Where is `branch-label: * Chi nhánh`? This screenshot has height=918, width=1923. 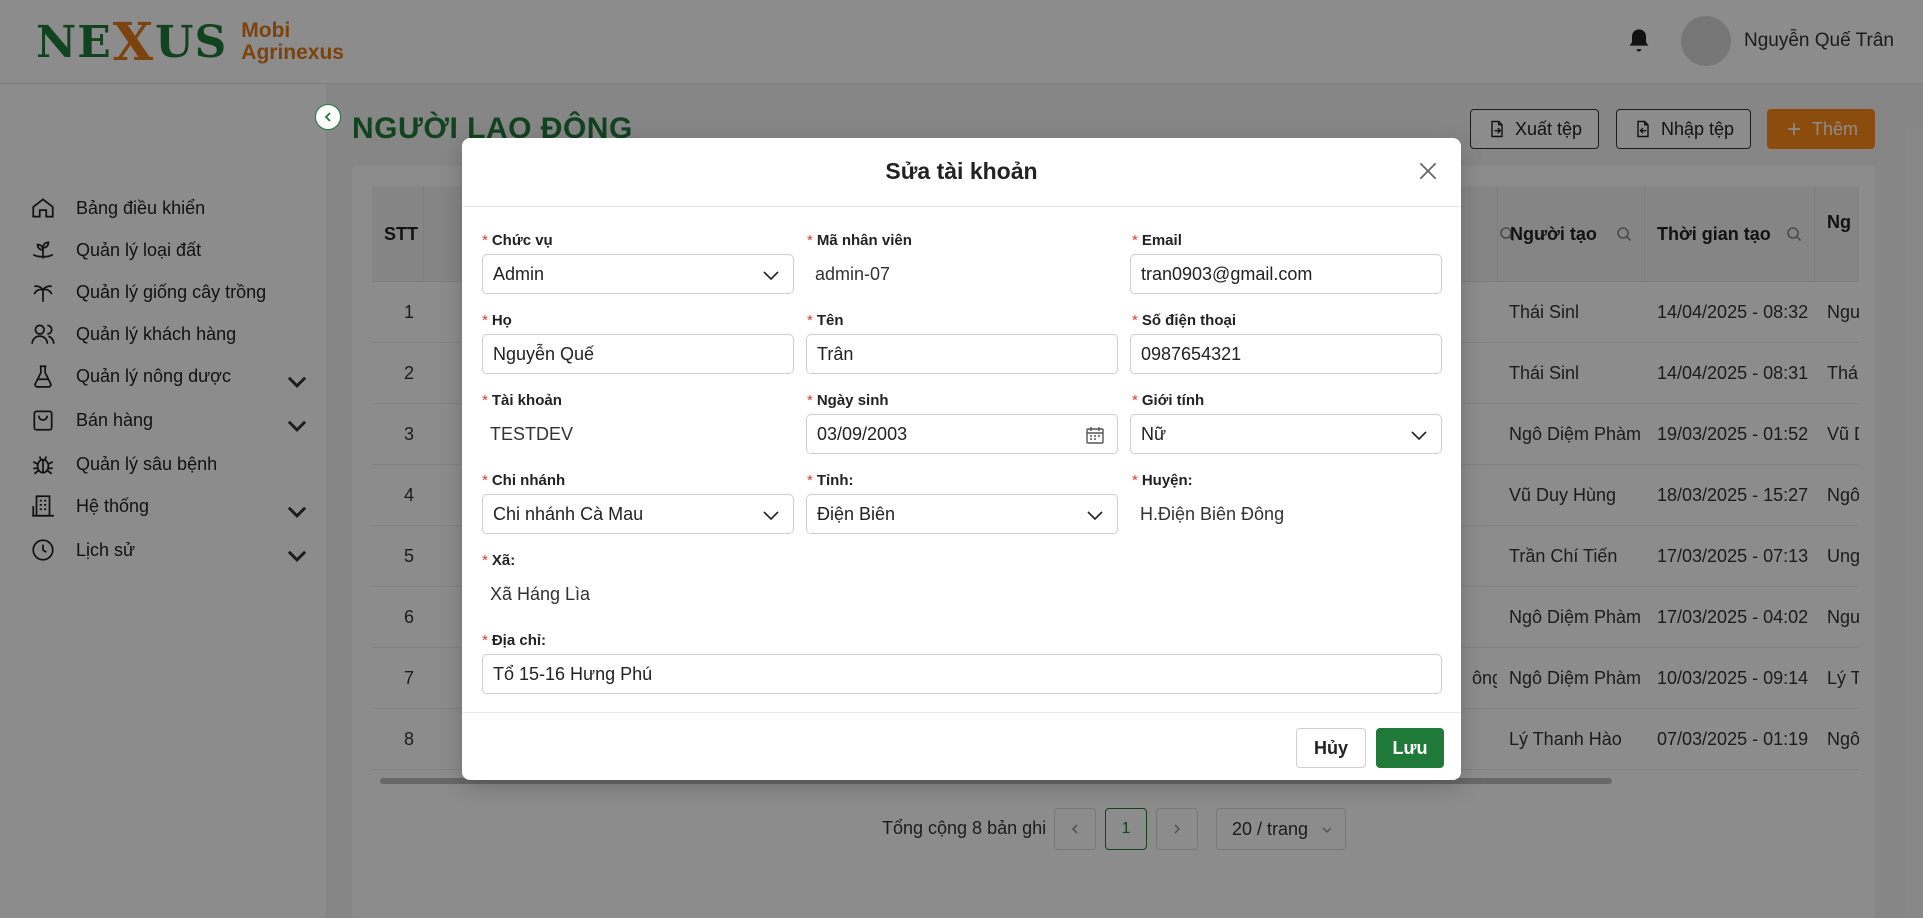
branch-label: * Chi nhánh is located at coordinates (523, 480).